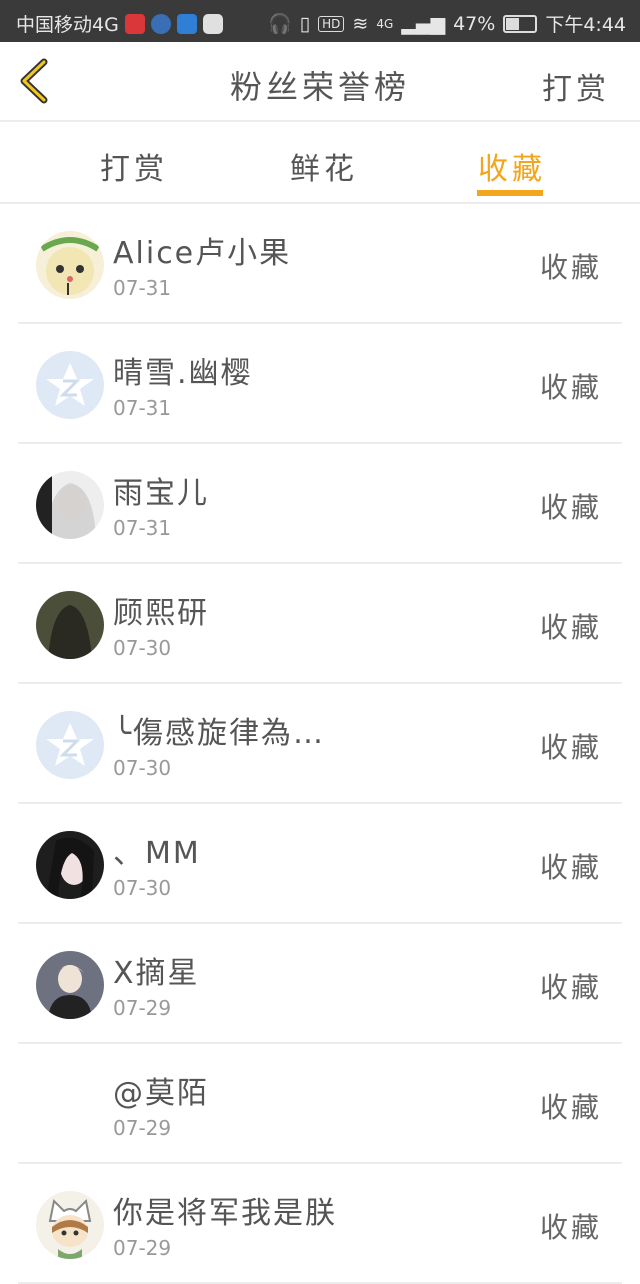  What do you see at coordinates (385, 23) in the screenshot?
I see `network-type: 4G` at bounding box center [385, 23].